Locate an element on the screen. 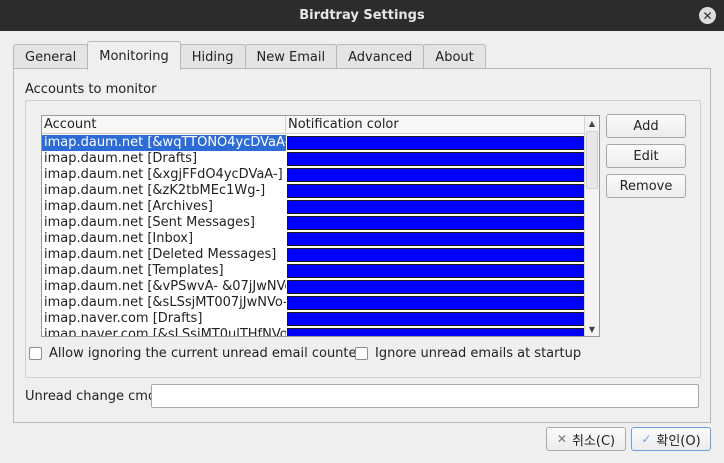 This screenshot has width=724, height=463. scroll-up-arrow-icon: ▲ is located at coordinates (592, 123).